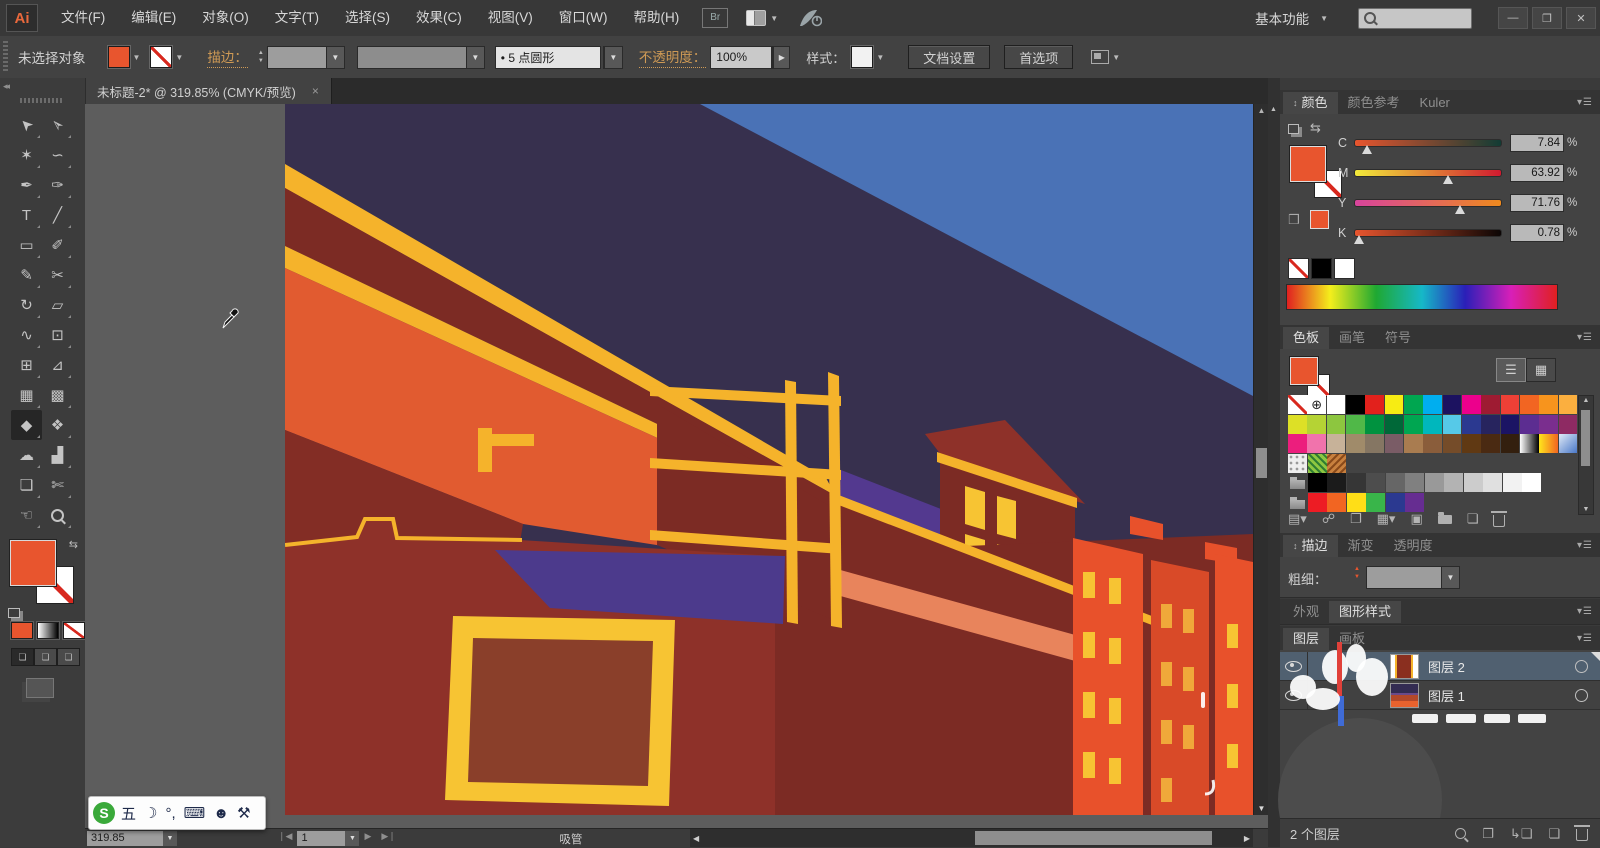 The image size is (1600, 848). What do you see at coordinates (285, 838) in the screenshot?
I see `first-artboard-icon: ❘◀` at bounding box center [285, 838].